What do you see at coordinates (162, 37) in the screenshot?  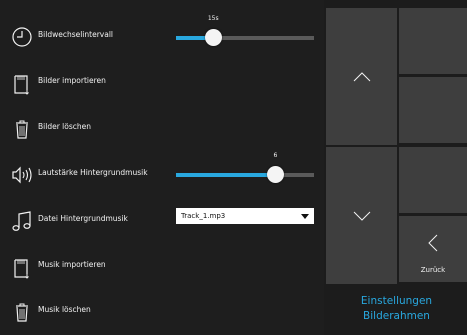 I see `setting-row-slideshow-interval: Bildwechselintervall 15s` at bounding box center [162, 37].